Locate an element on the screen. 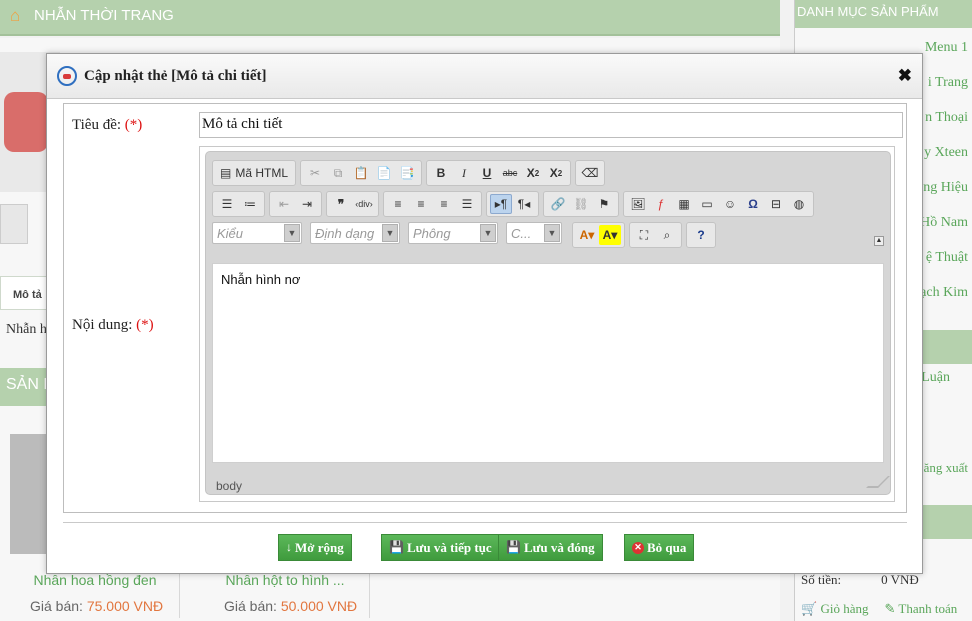  text-color-icon: A▾ is located at coordinates (587, 235).